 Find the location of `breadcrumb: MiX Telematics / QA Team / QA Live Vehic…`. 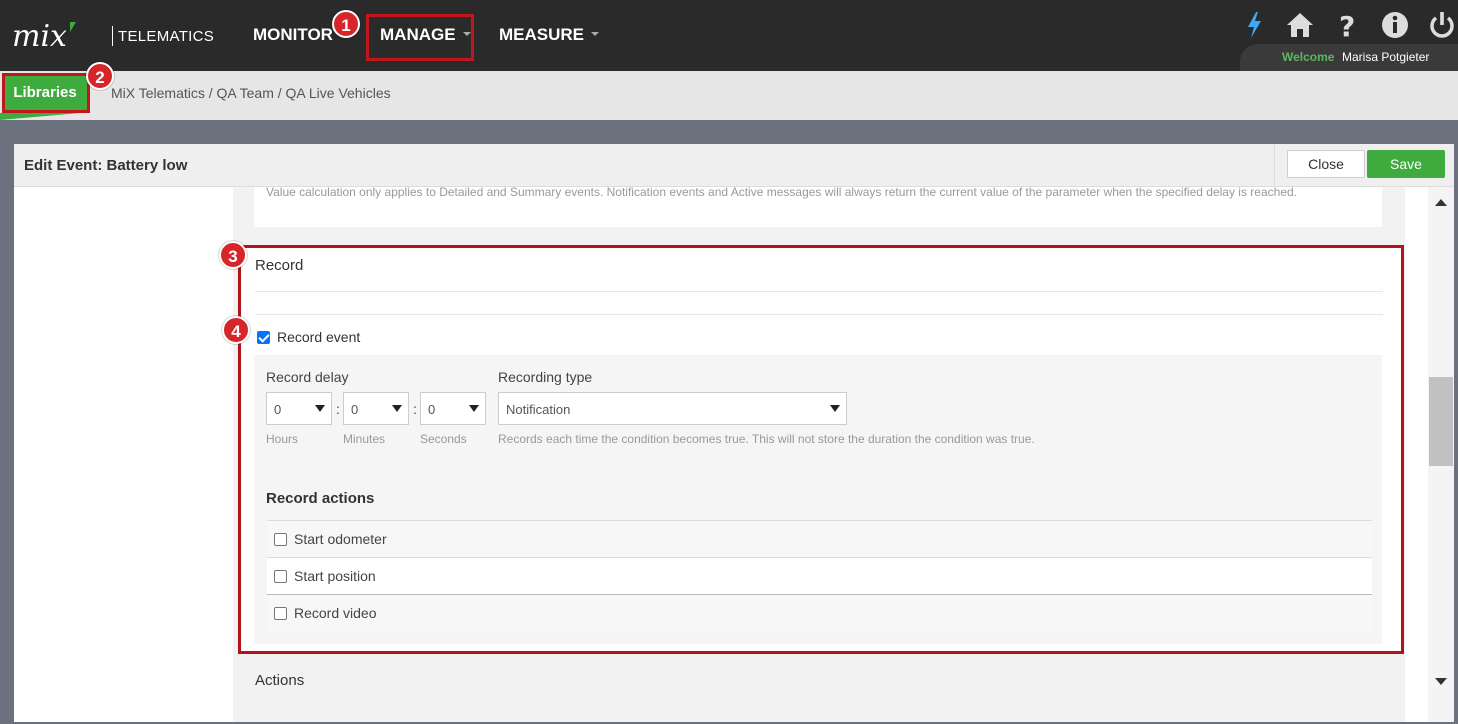

breadcrumb: MiX Telematics / QA Team / QA Live Vehic… is located at coordinates (251, 93).